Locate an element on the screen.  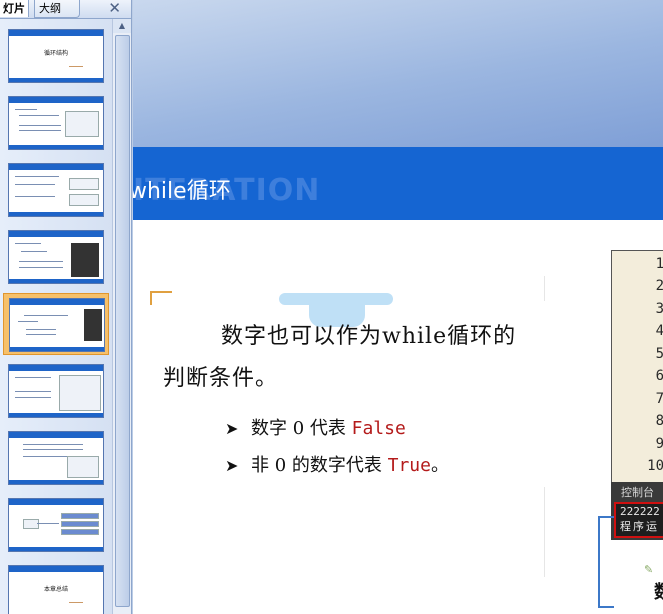
bullet-text: 数字 0 代表 is located at coordinates (301, 428).